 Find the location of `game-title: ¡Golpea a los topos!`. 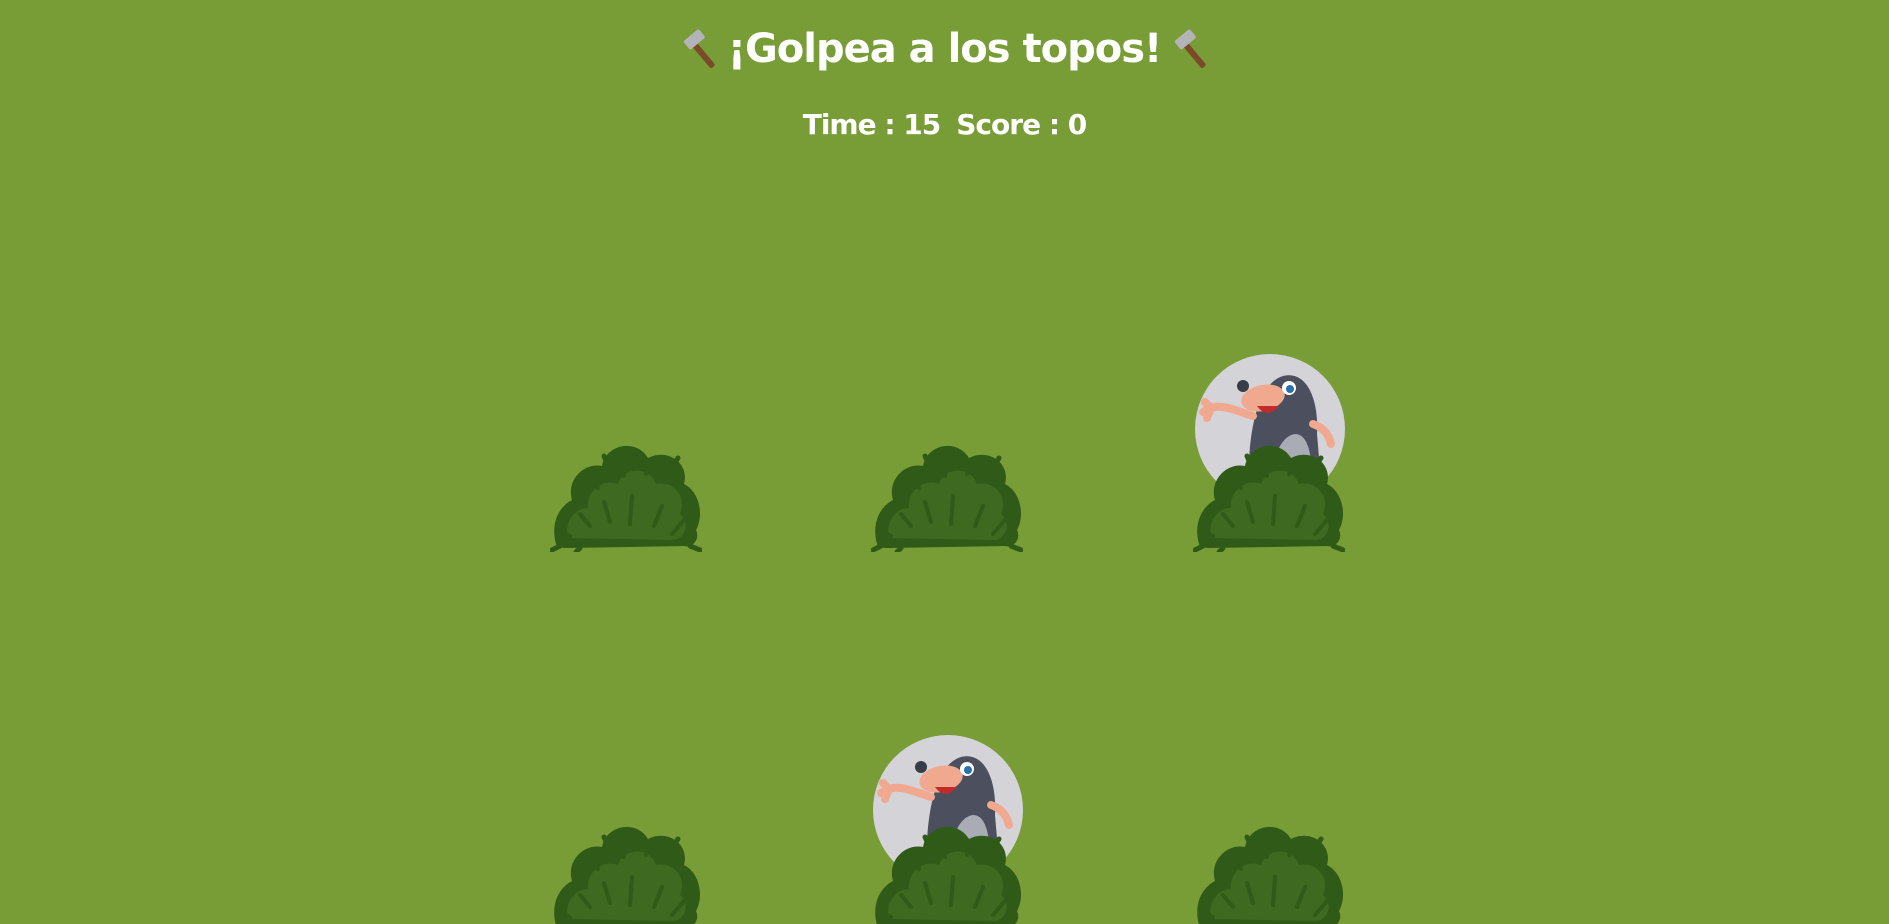

game-title: ¡Golpea a los topos! is located at coordinates (944, 49).